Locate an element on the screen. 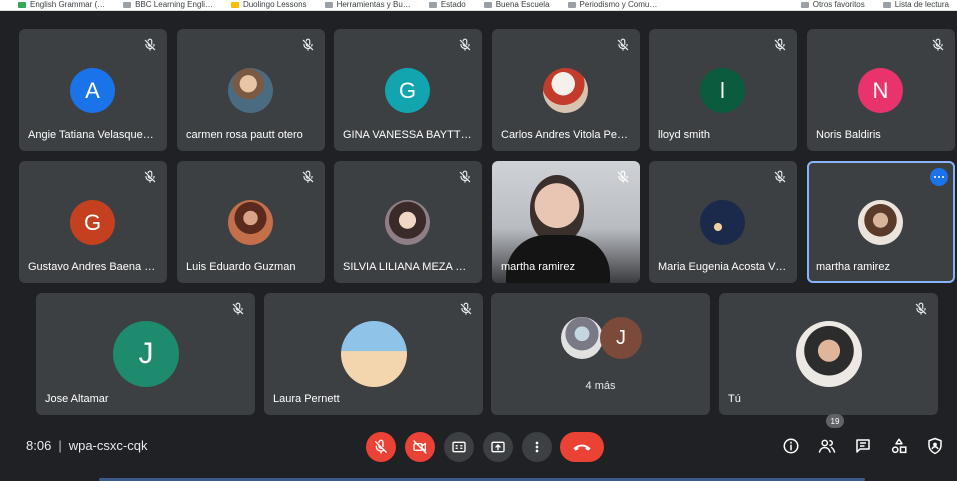 The image size is (957, 481). participant-video-tile: martha ramirez is located at coordinates (566, 222).